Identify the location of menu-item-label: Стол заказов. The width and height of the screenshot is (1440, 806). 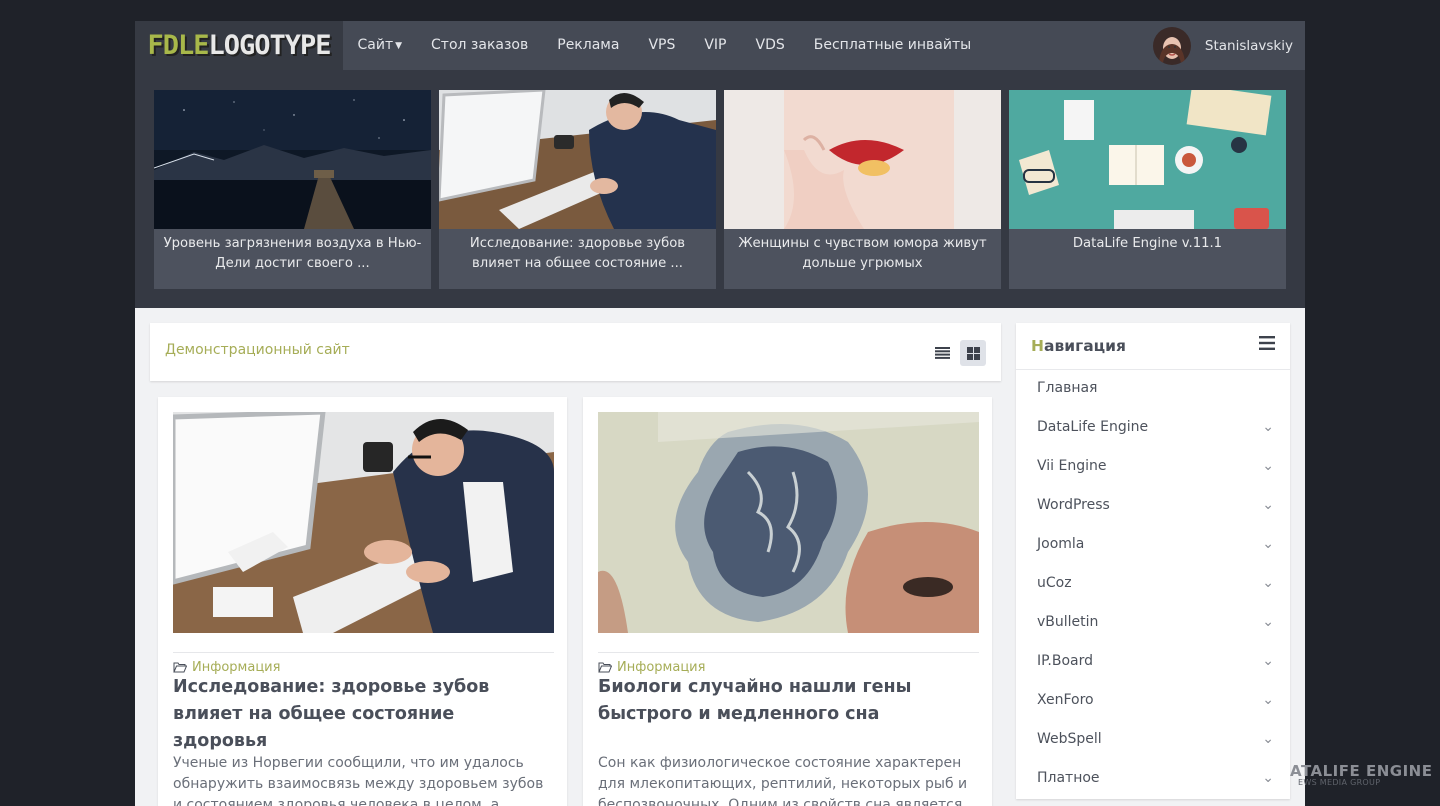
(480, 45).